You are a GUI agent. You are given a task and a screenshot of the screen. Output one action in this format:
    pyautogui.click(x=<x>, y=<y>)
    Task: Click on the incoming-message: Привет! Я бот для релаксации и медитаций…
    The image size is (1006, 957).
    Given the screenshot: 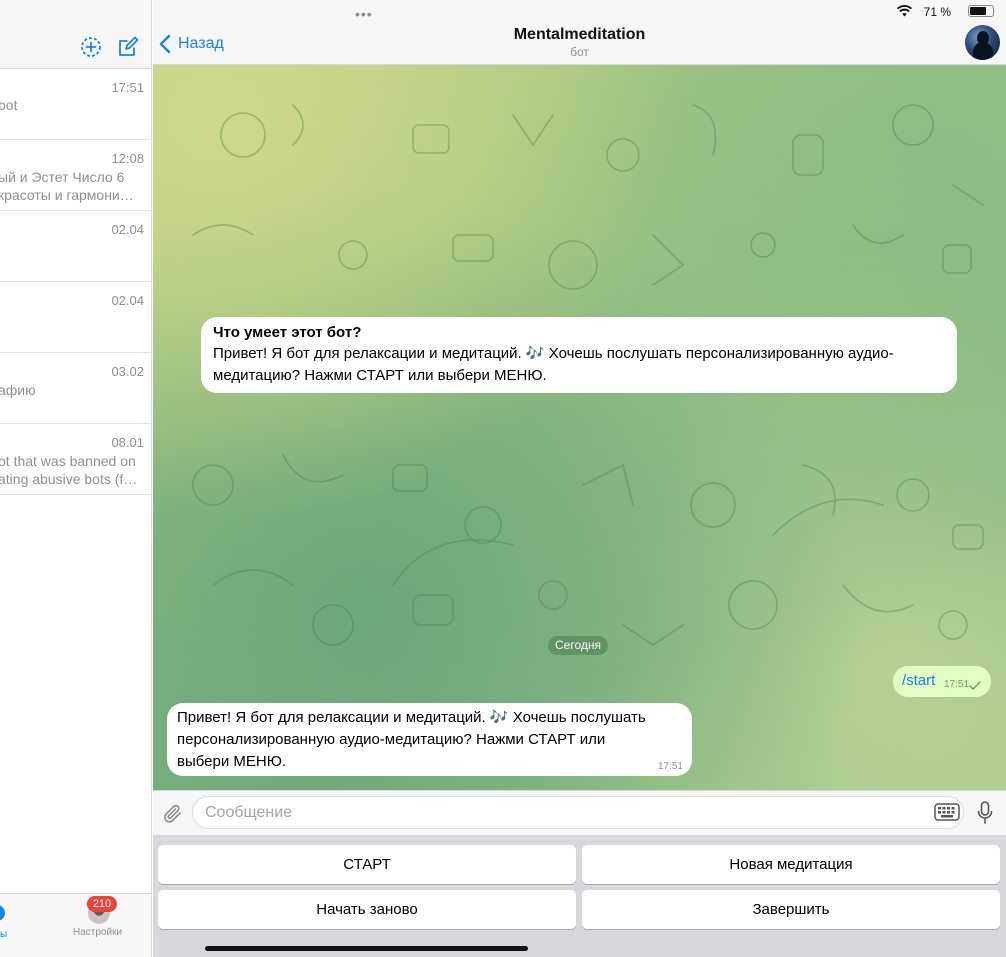 What is the action you would take?
    pyautogui.click(x=429, y=739)
    